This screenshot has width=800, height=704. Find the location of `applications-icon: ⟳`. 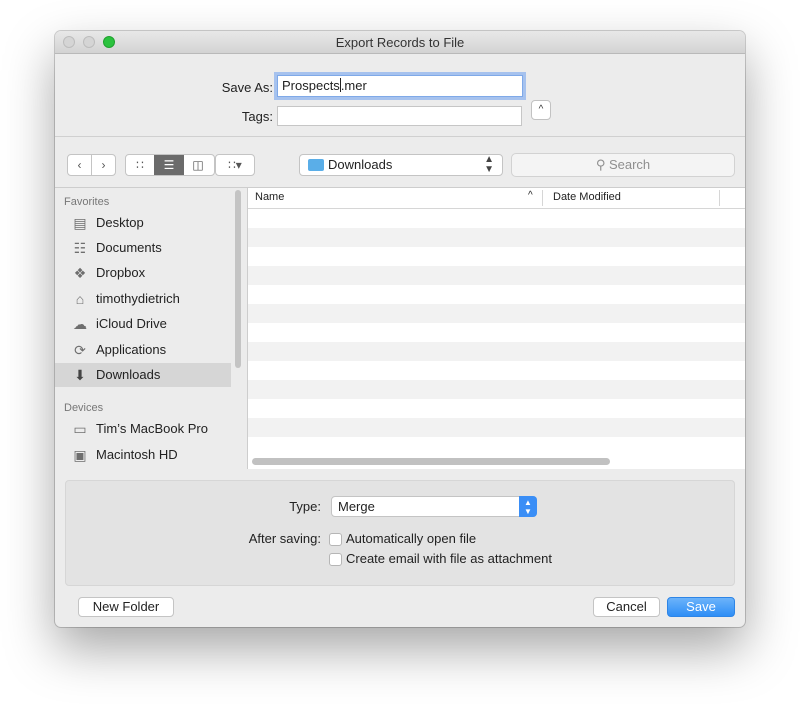

applications-icon: ⟳ is located at coordinates (80, 350).